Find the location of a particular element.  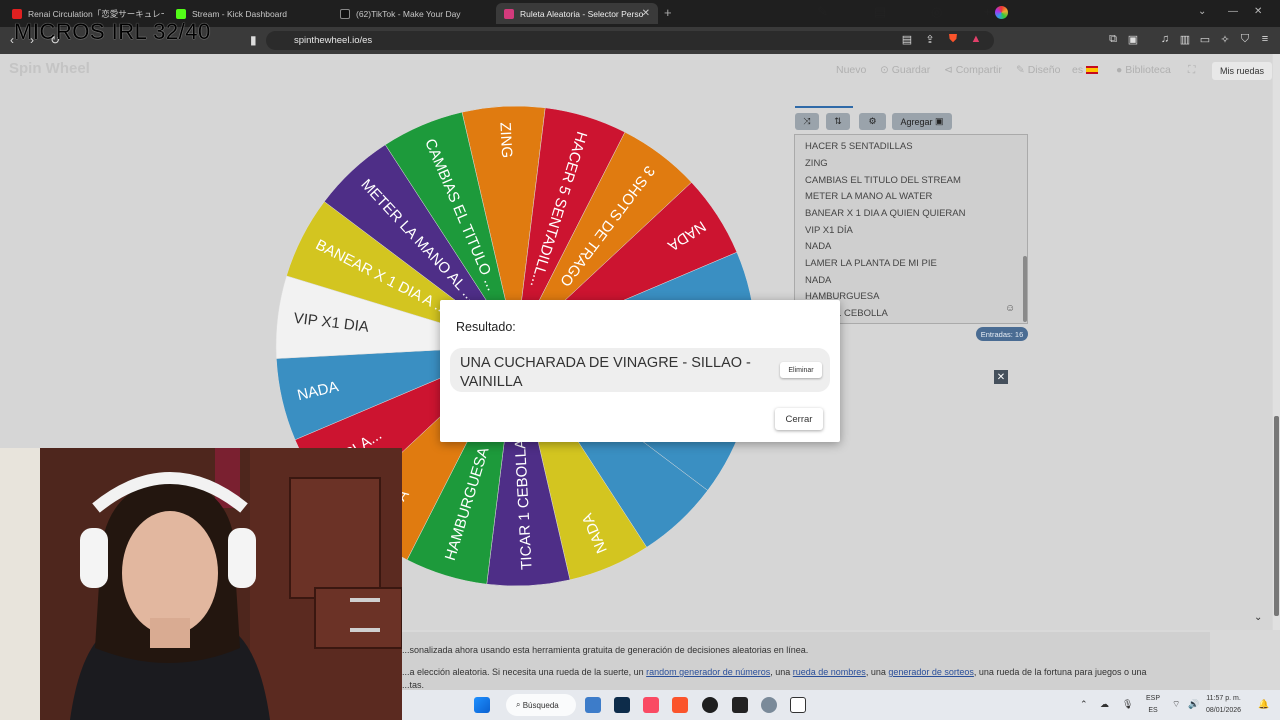

edit-icon: ✎ is located at coordinates (822, 12).